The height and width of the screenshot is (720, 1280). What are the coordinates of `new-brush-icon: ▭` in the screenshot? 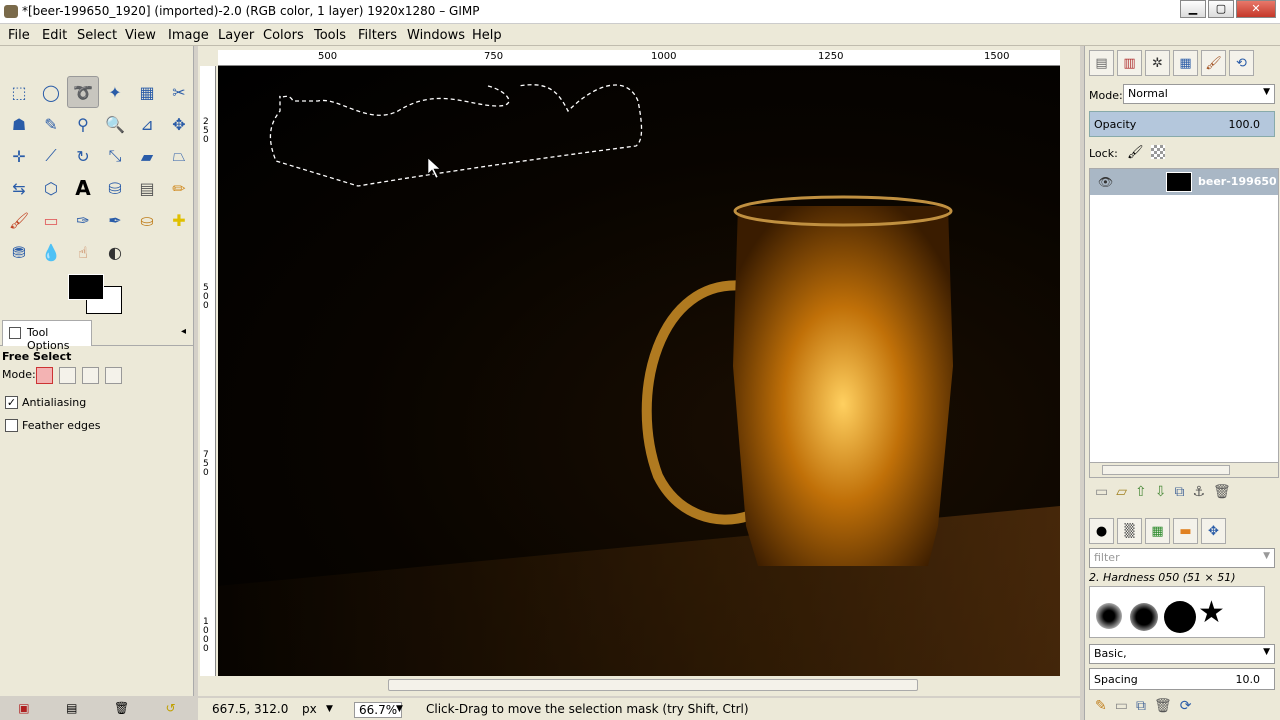 It's located at (1121, 706).